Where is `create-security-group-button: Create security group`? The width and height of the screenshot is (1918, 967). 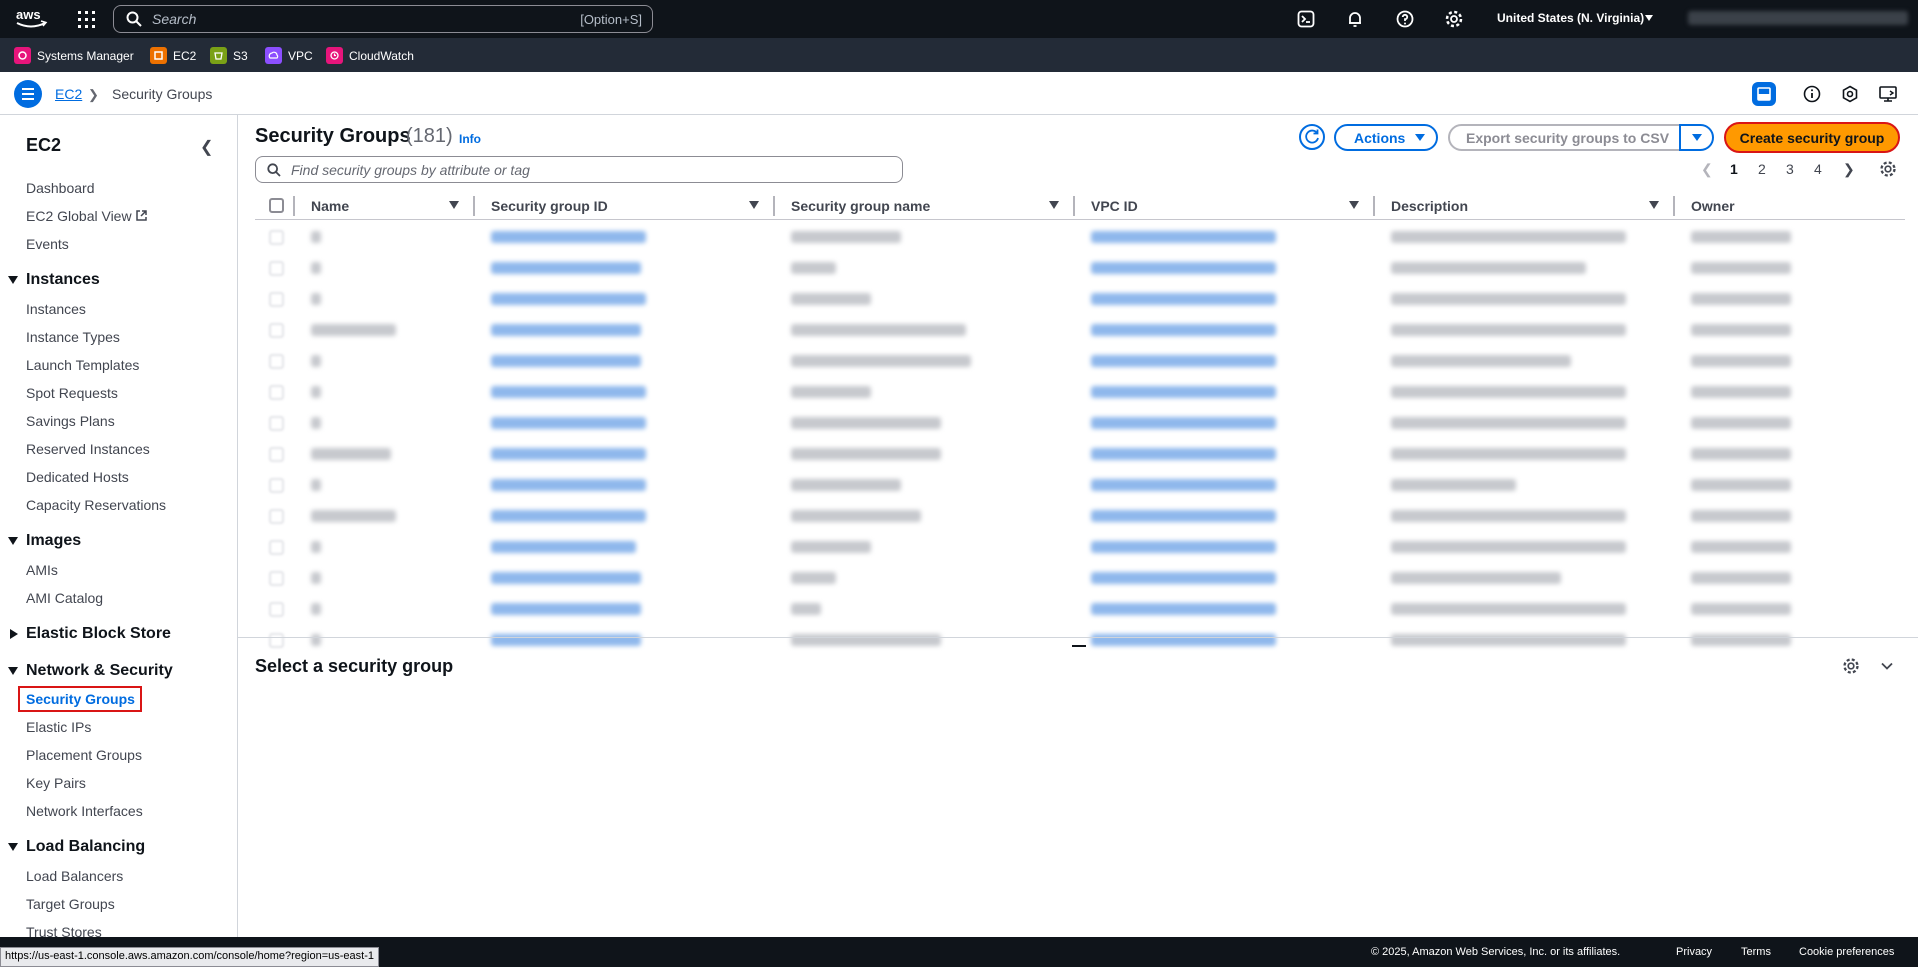
create-security-group-button: Create security group is located at coordinates (1812, 137).